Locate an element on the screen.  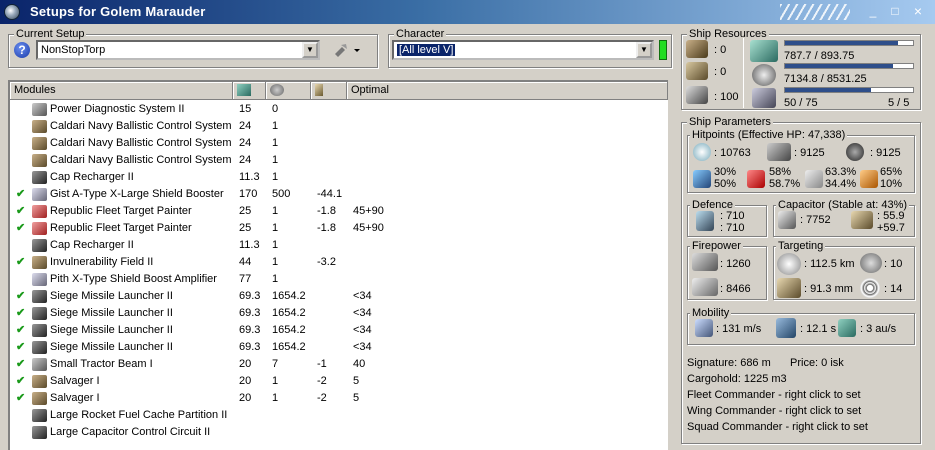
minimize-button: _ is located at coordinates (873, 11).